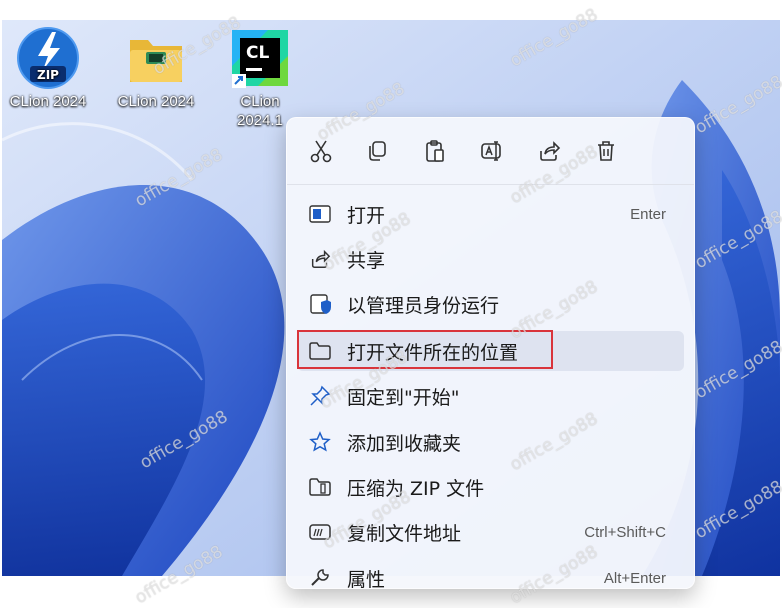  Describe the element at coordinates (260, 101) in the screenshot. I see `desktop-icon-label-line1: CLion` at that location.